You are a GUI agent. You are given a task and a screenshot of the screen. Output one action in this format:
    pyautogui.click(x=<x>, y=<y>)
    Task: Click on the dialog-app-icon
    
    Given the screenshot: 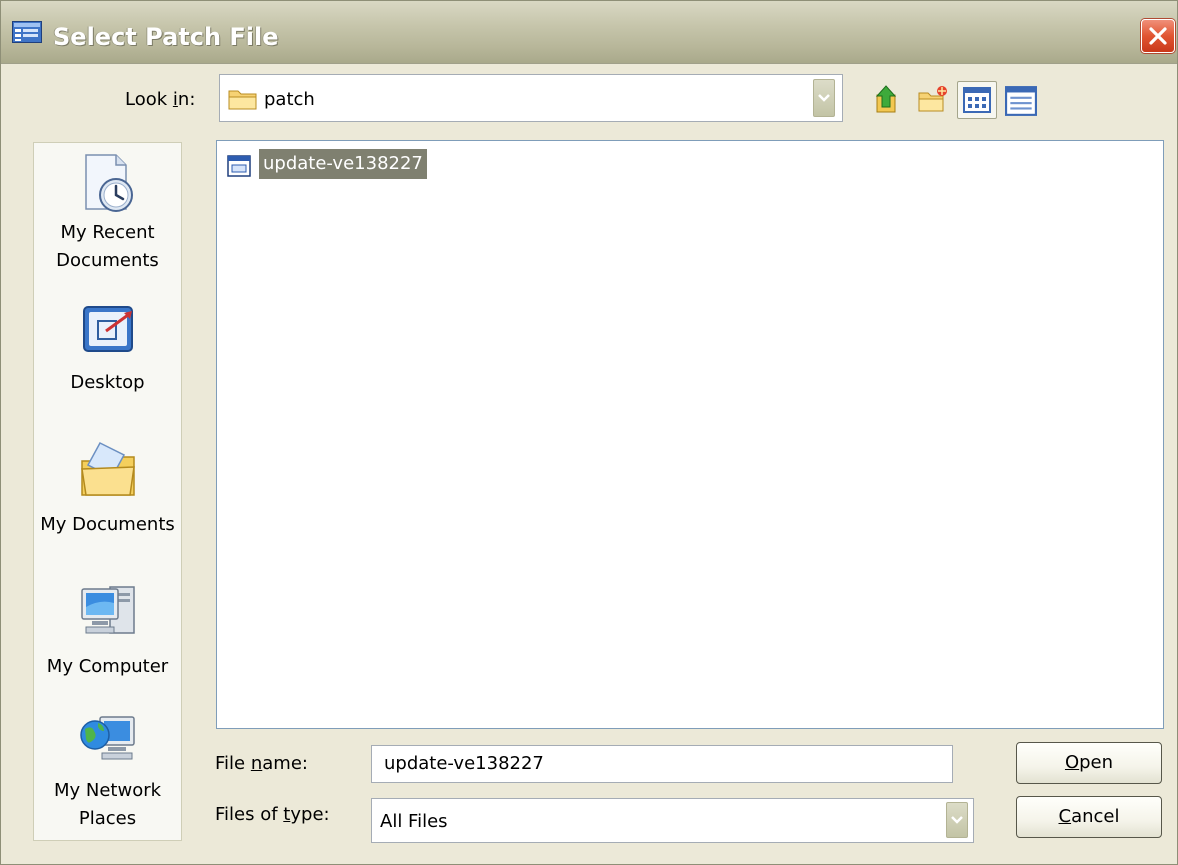 What is the action you would take?
    pyautogui.click(x=27, y=32)
    